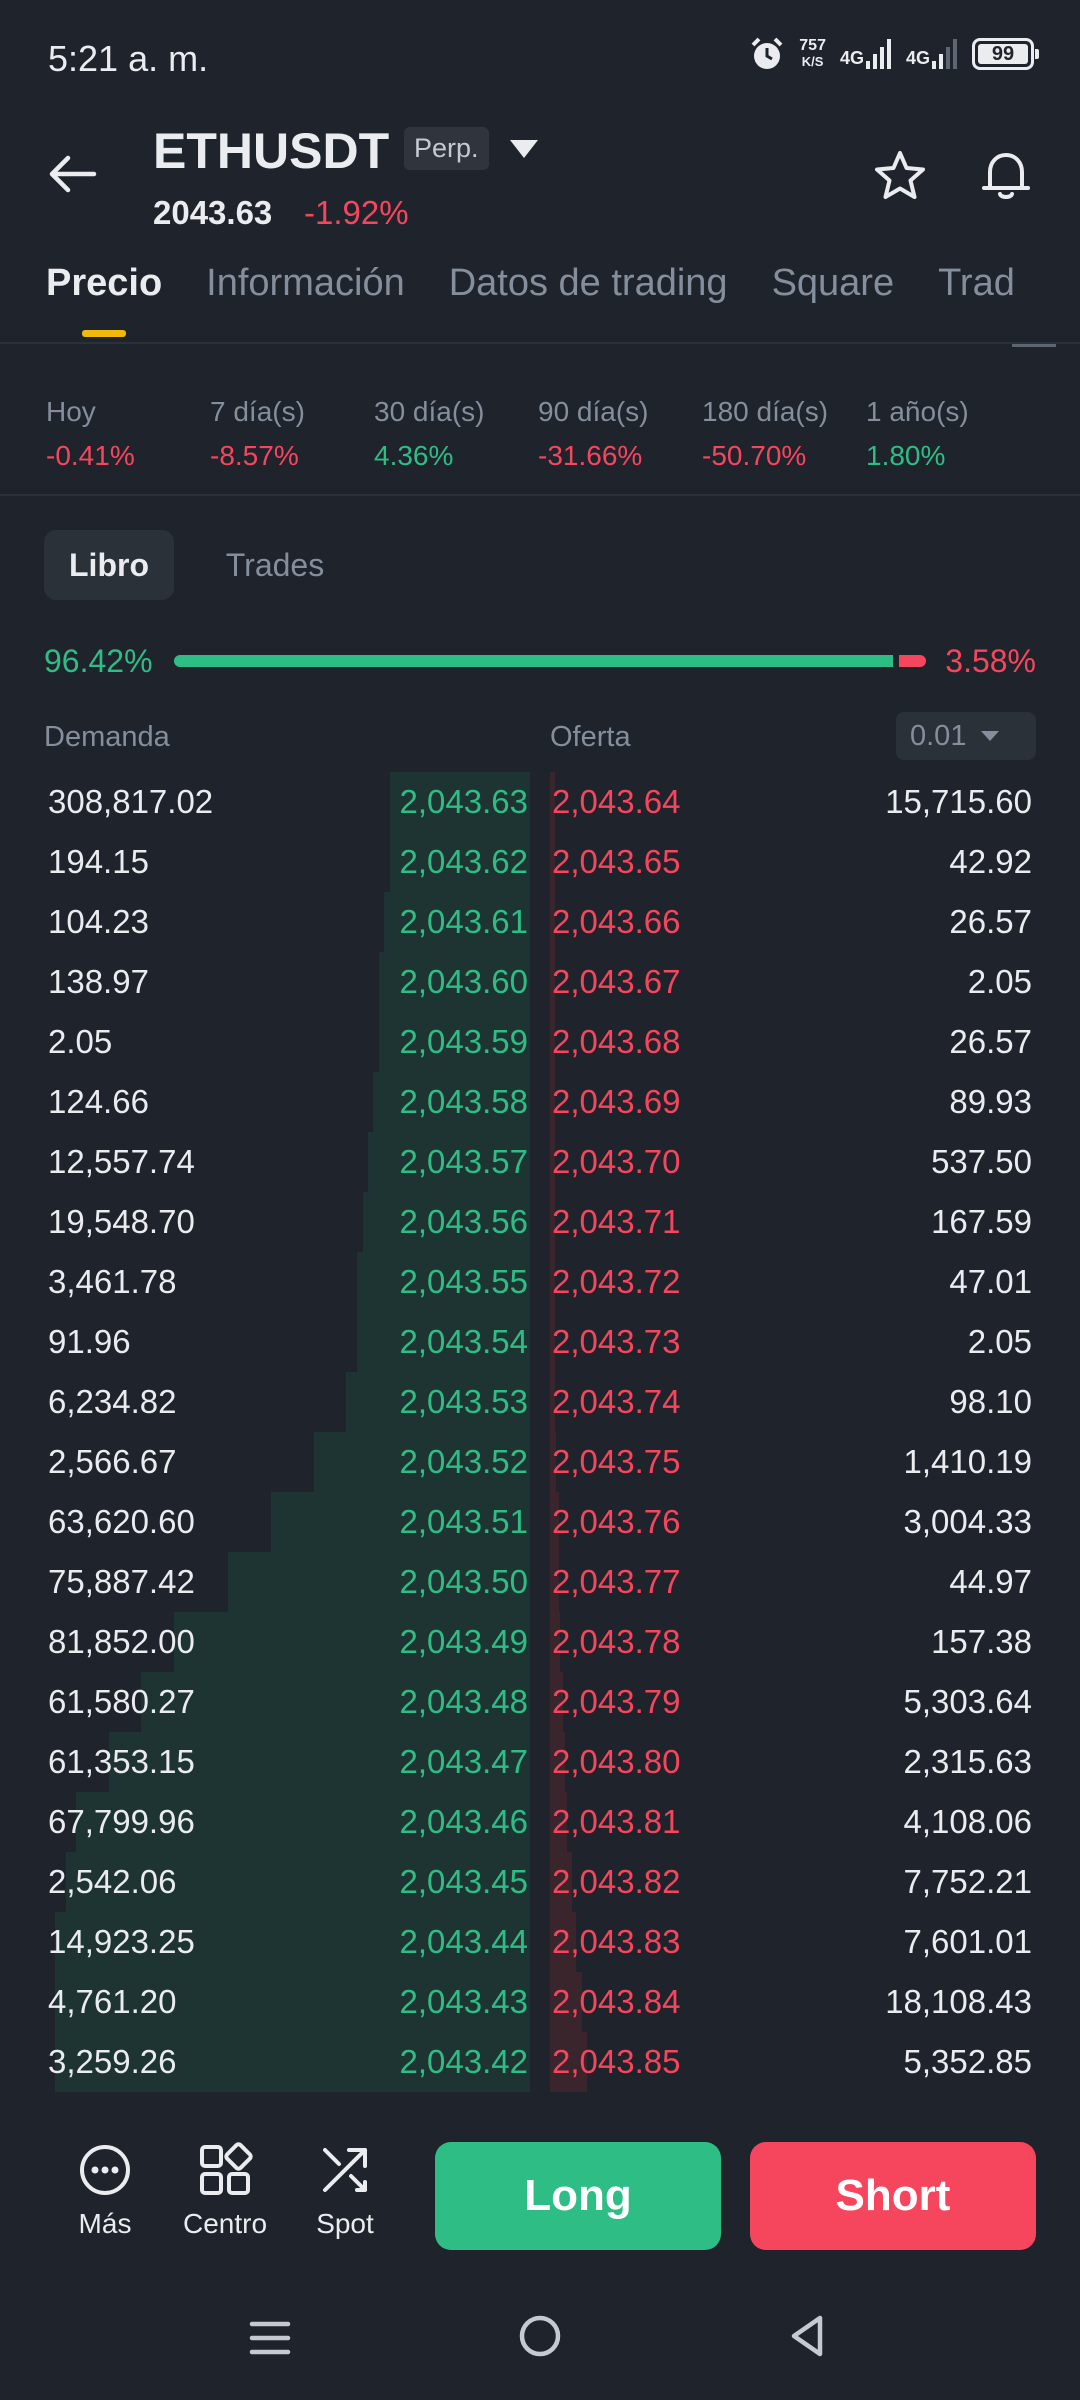 This screenshot has height=2400, width=1080. I want to click on order-book-row: 81,852.00 2,043.49 2,043.78 157.38, so click(540, 1642).